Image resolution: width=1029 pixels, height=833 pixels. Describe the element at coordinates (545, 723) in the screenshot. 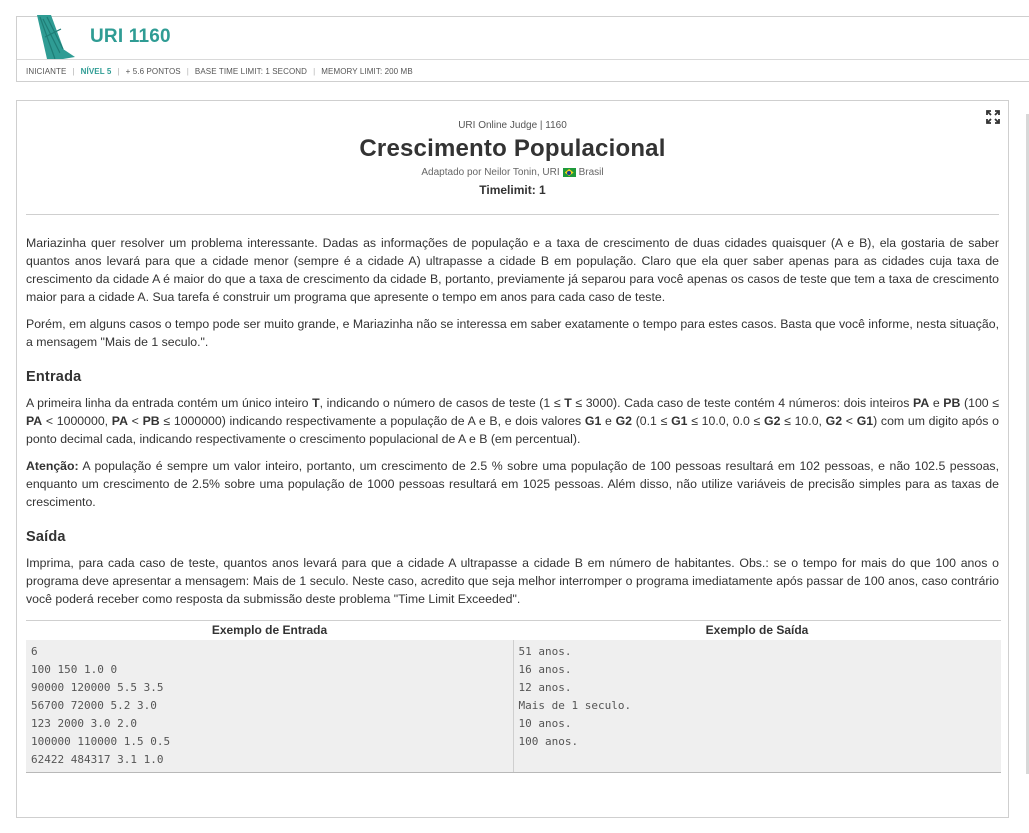

I see `sample-output-line: 10 anos.` at that location.